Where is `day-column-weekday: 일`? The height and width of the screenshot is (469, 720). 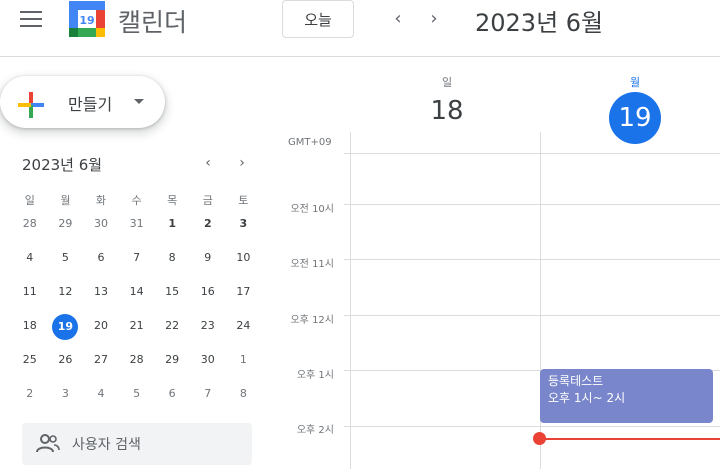
day-column-weekday: 일 is located at coordinates (447, 82).